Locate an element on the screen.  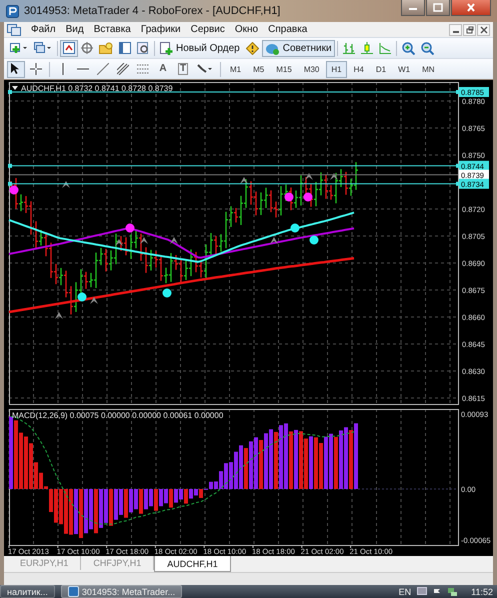
collapse-triangle-icon is located at coordinates (15, 88).